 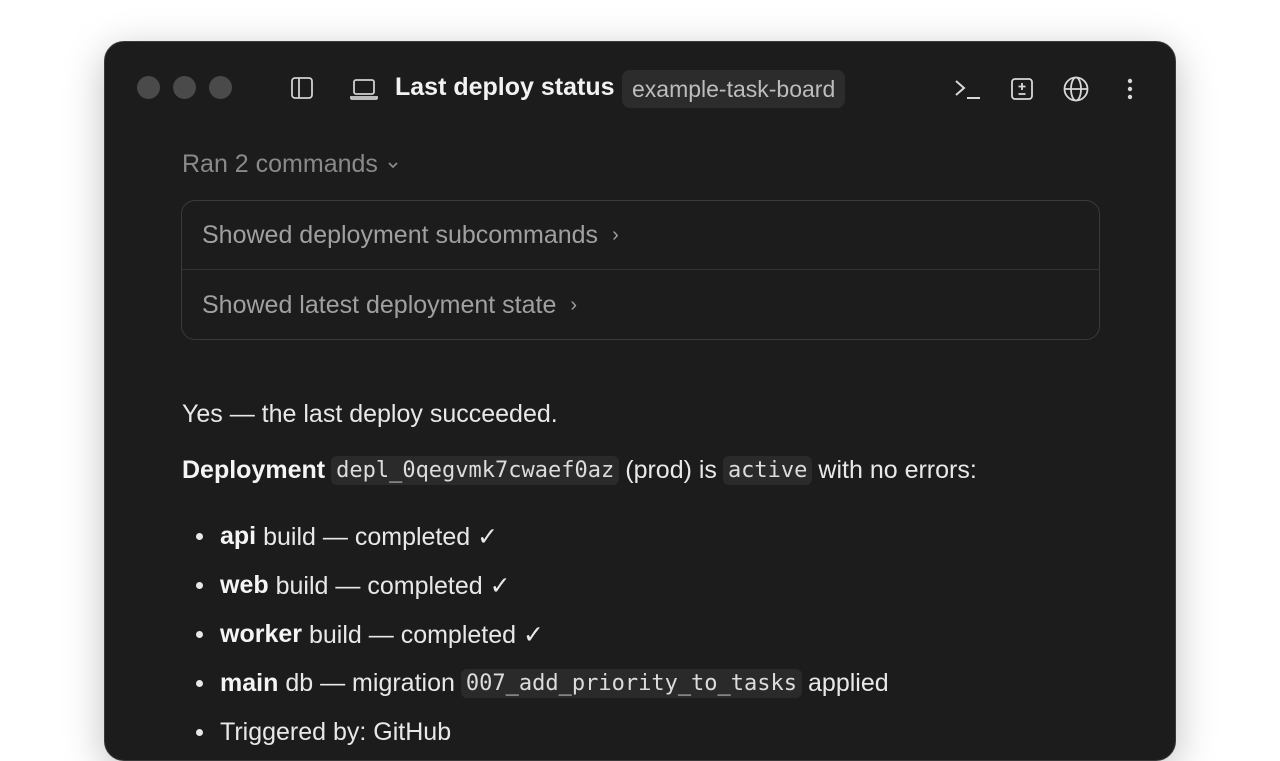 I want to click on window-minimize-button, so click(x=184, y=87).